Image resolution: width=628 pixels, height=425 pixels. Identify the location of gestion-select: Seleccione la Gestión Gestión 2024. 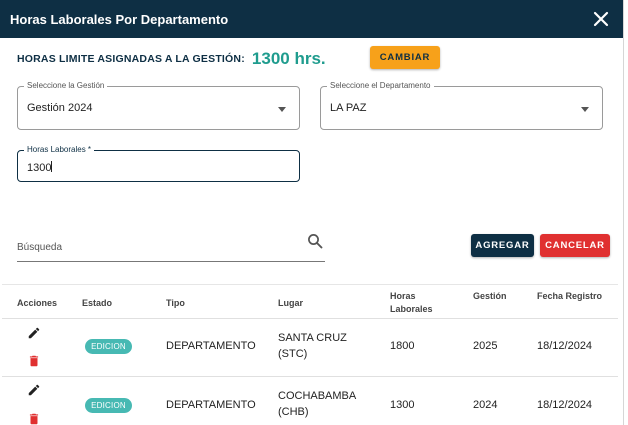
(158, 105).